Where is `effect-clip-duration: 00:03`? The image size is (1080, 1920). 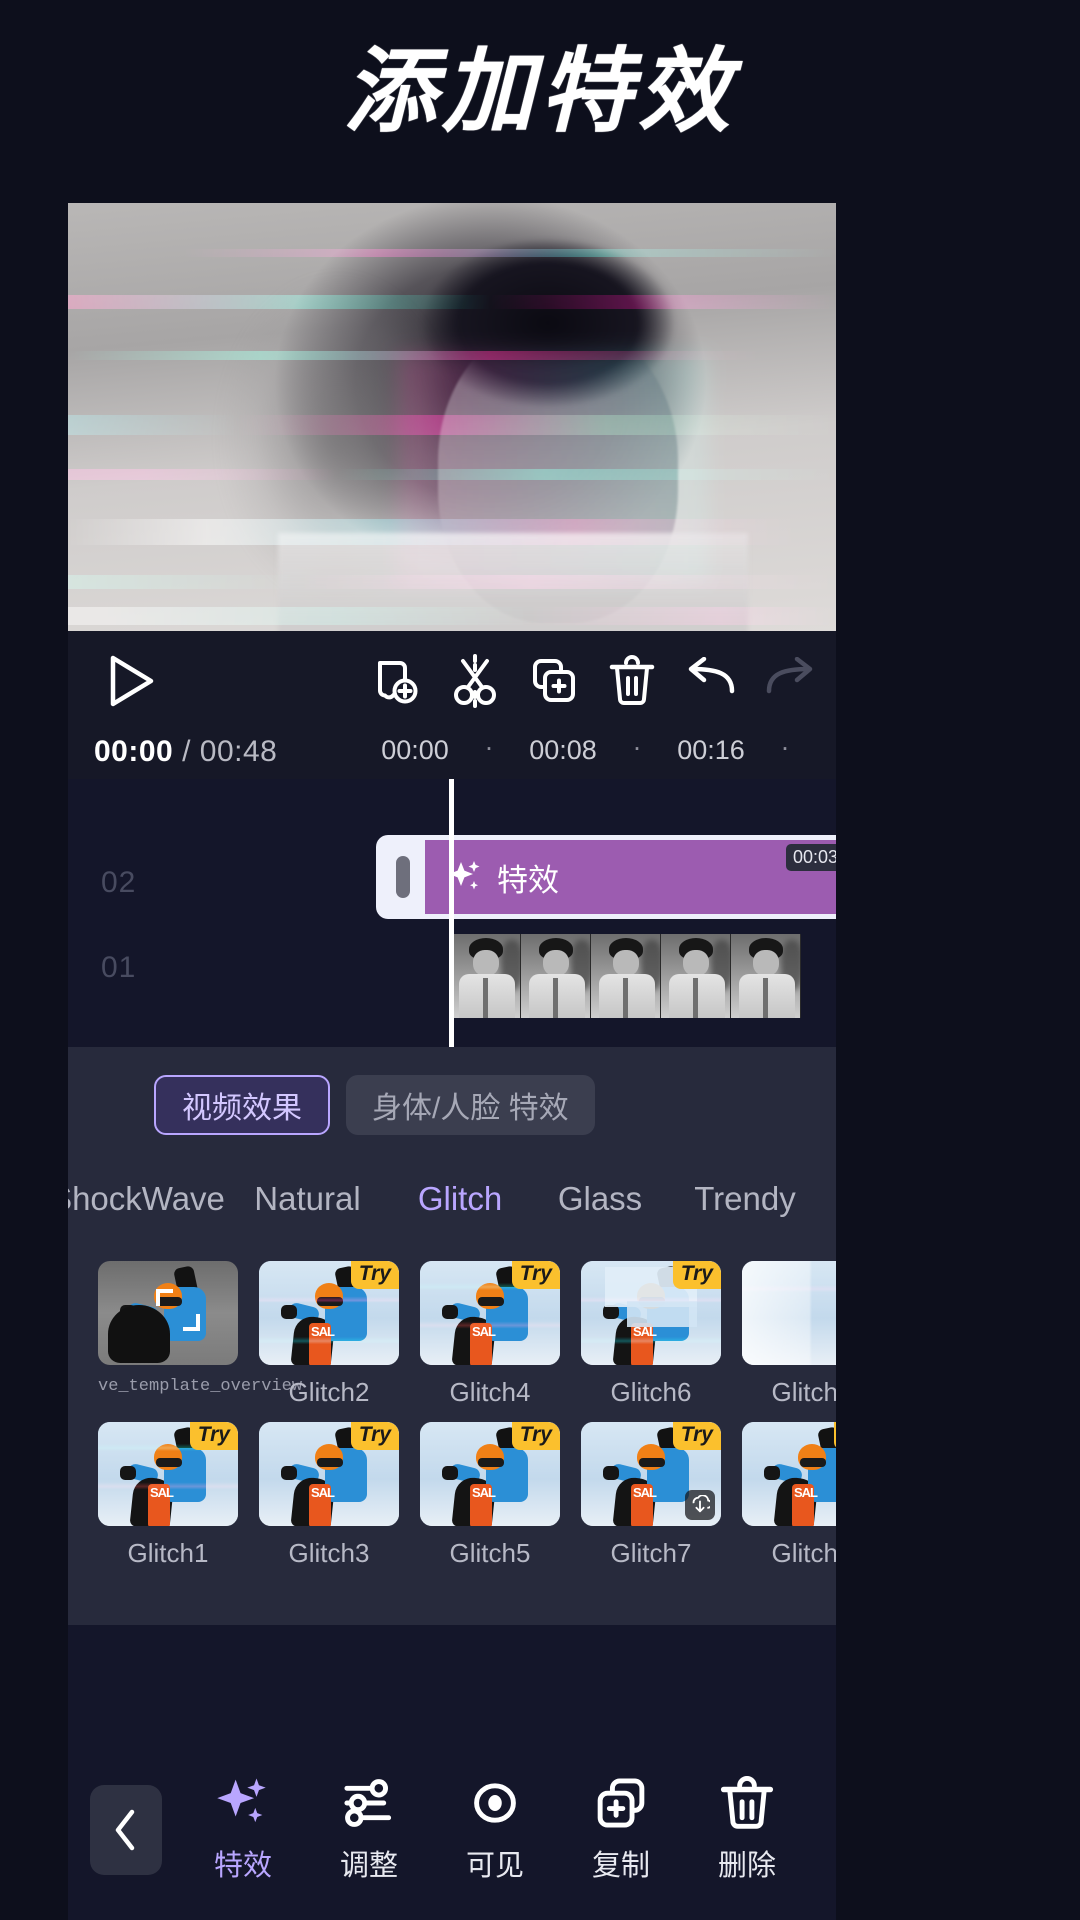 effect-clip-duration: 00:03 is located at coordinates (810, 857).